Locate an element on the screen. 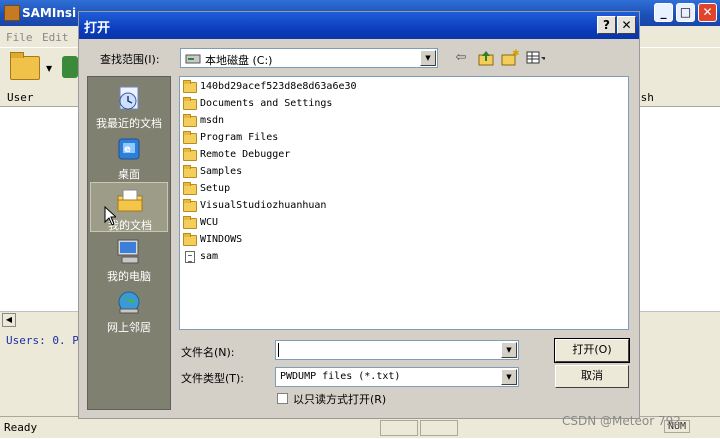 This screenshot has width=720, height=439. my-computer-icon is located at coordinates (128, 251).